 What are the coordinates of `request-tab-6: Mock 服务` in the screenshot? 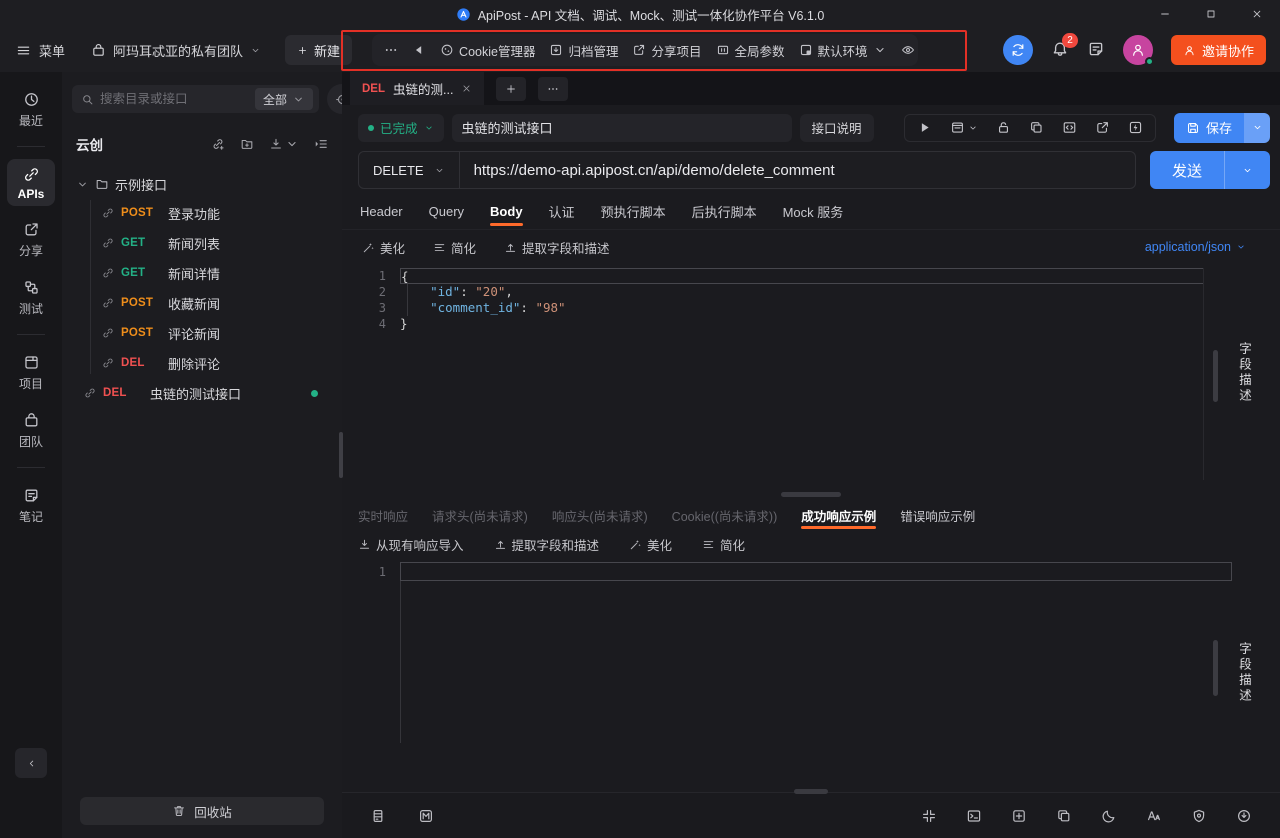 It's located at (813, 211).